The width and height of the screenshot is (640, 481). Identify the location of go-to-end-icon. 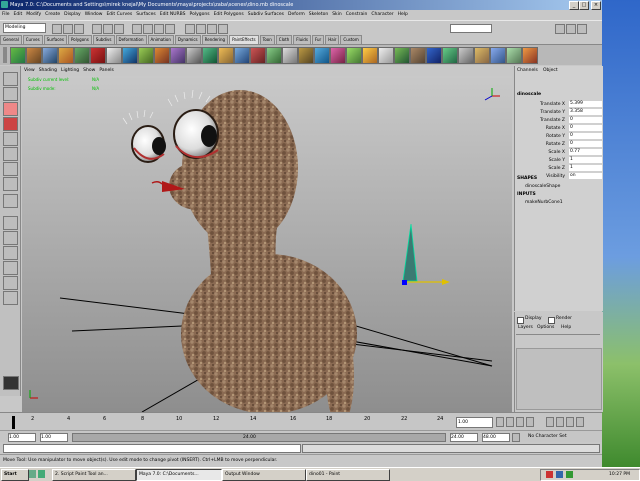
(580, 422).